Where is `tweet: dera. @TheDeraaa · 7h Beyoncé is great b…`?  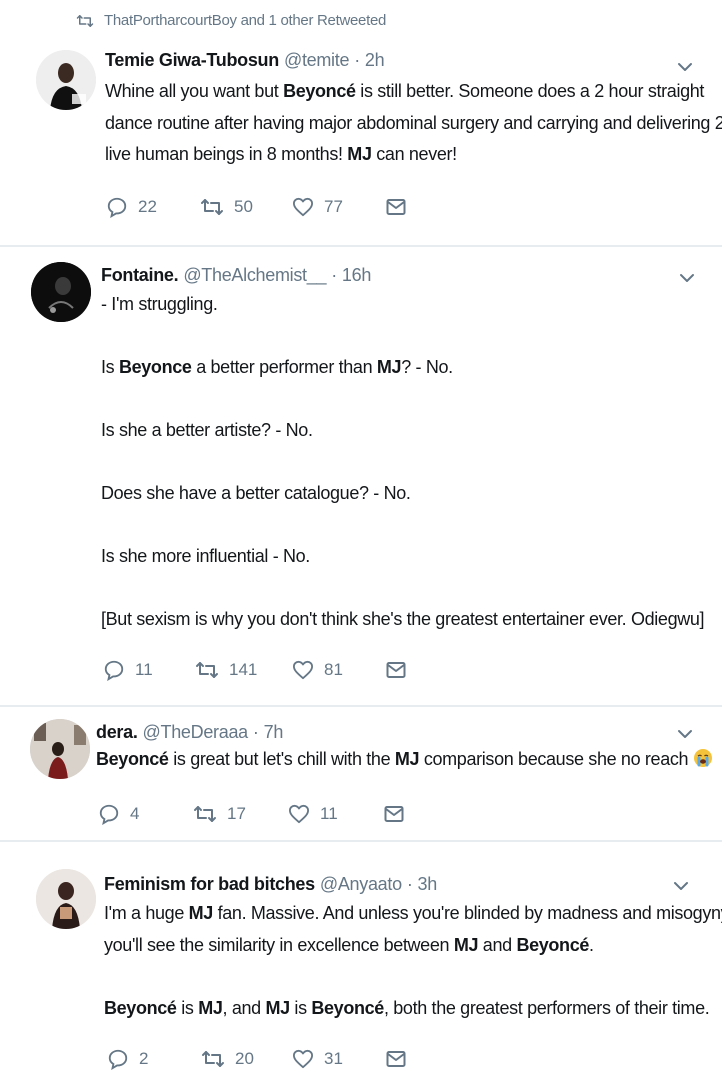
tweet: dera. @TheDeraaa · 7h Beyoncé is great b… is located at coordinates (361, 773).